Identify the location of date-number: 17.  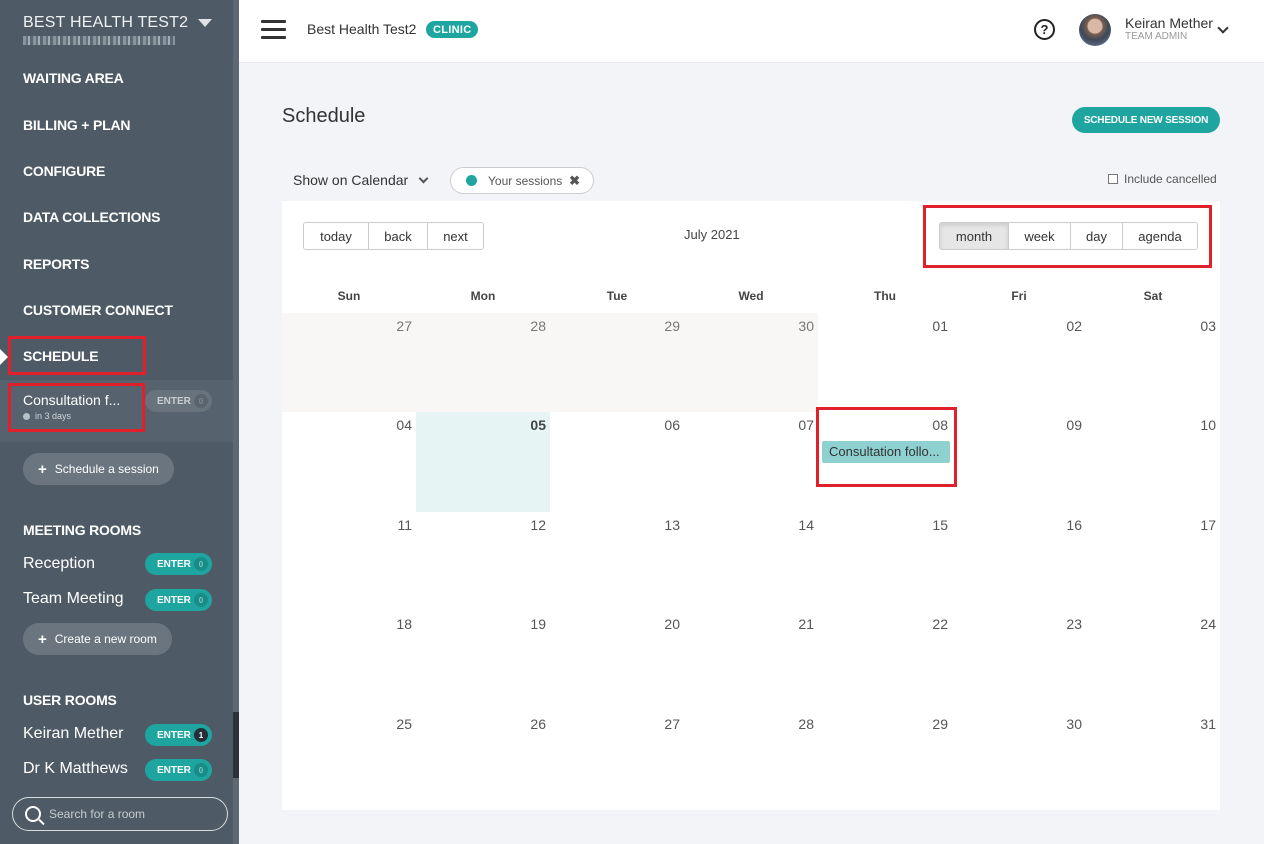
(1151, 525).